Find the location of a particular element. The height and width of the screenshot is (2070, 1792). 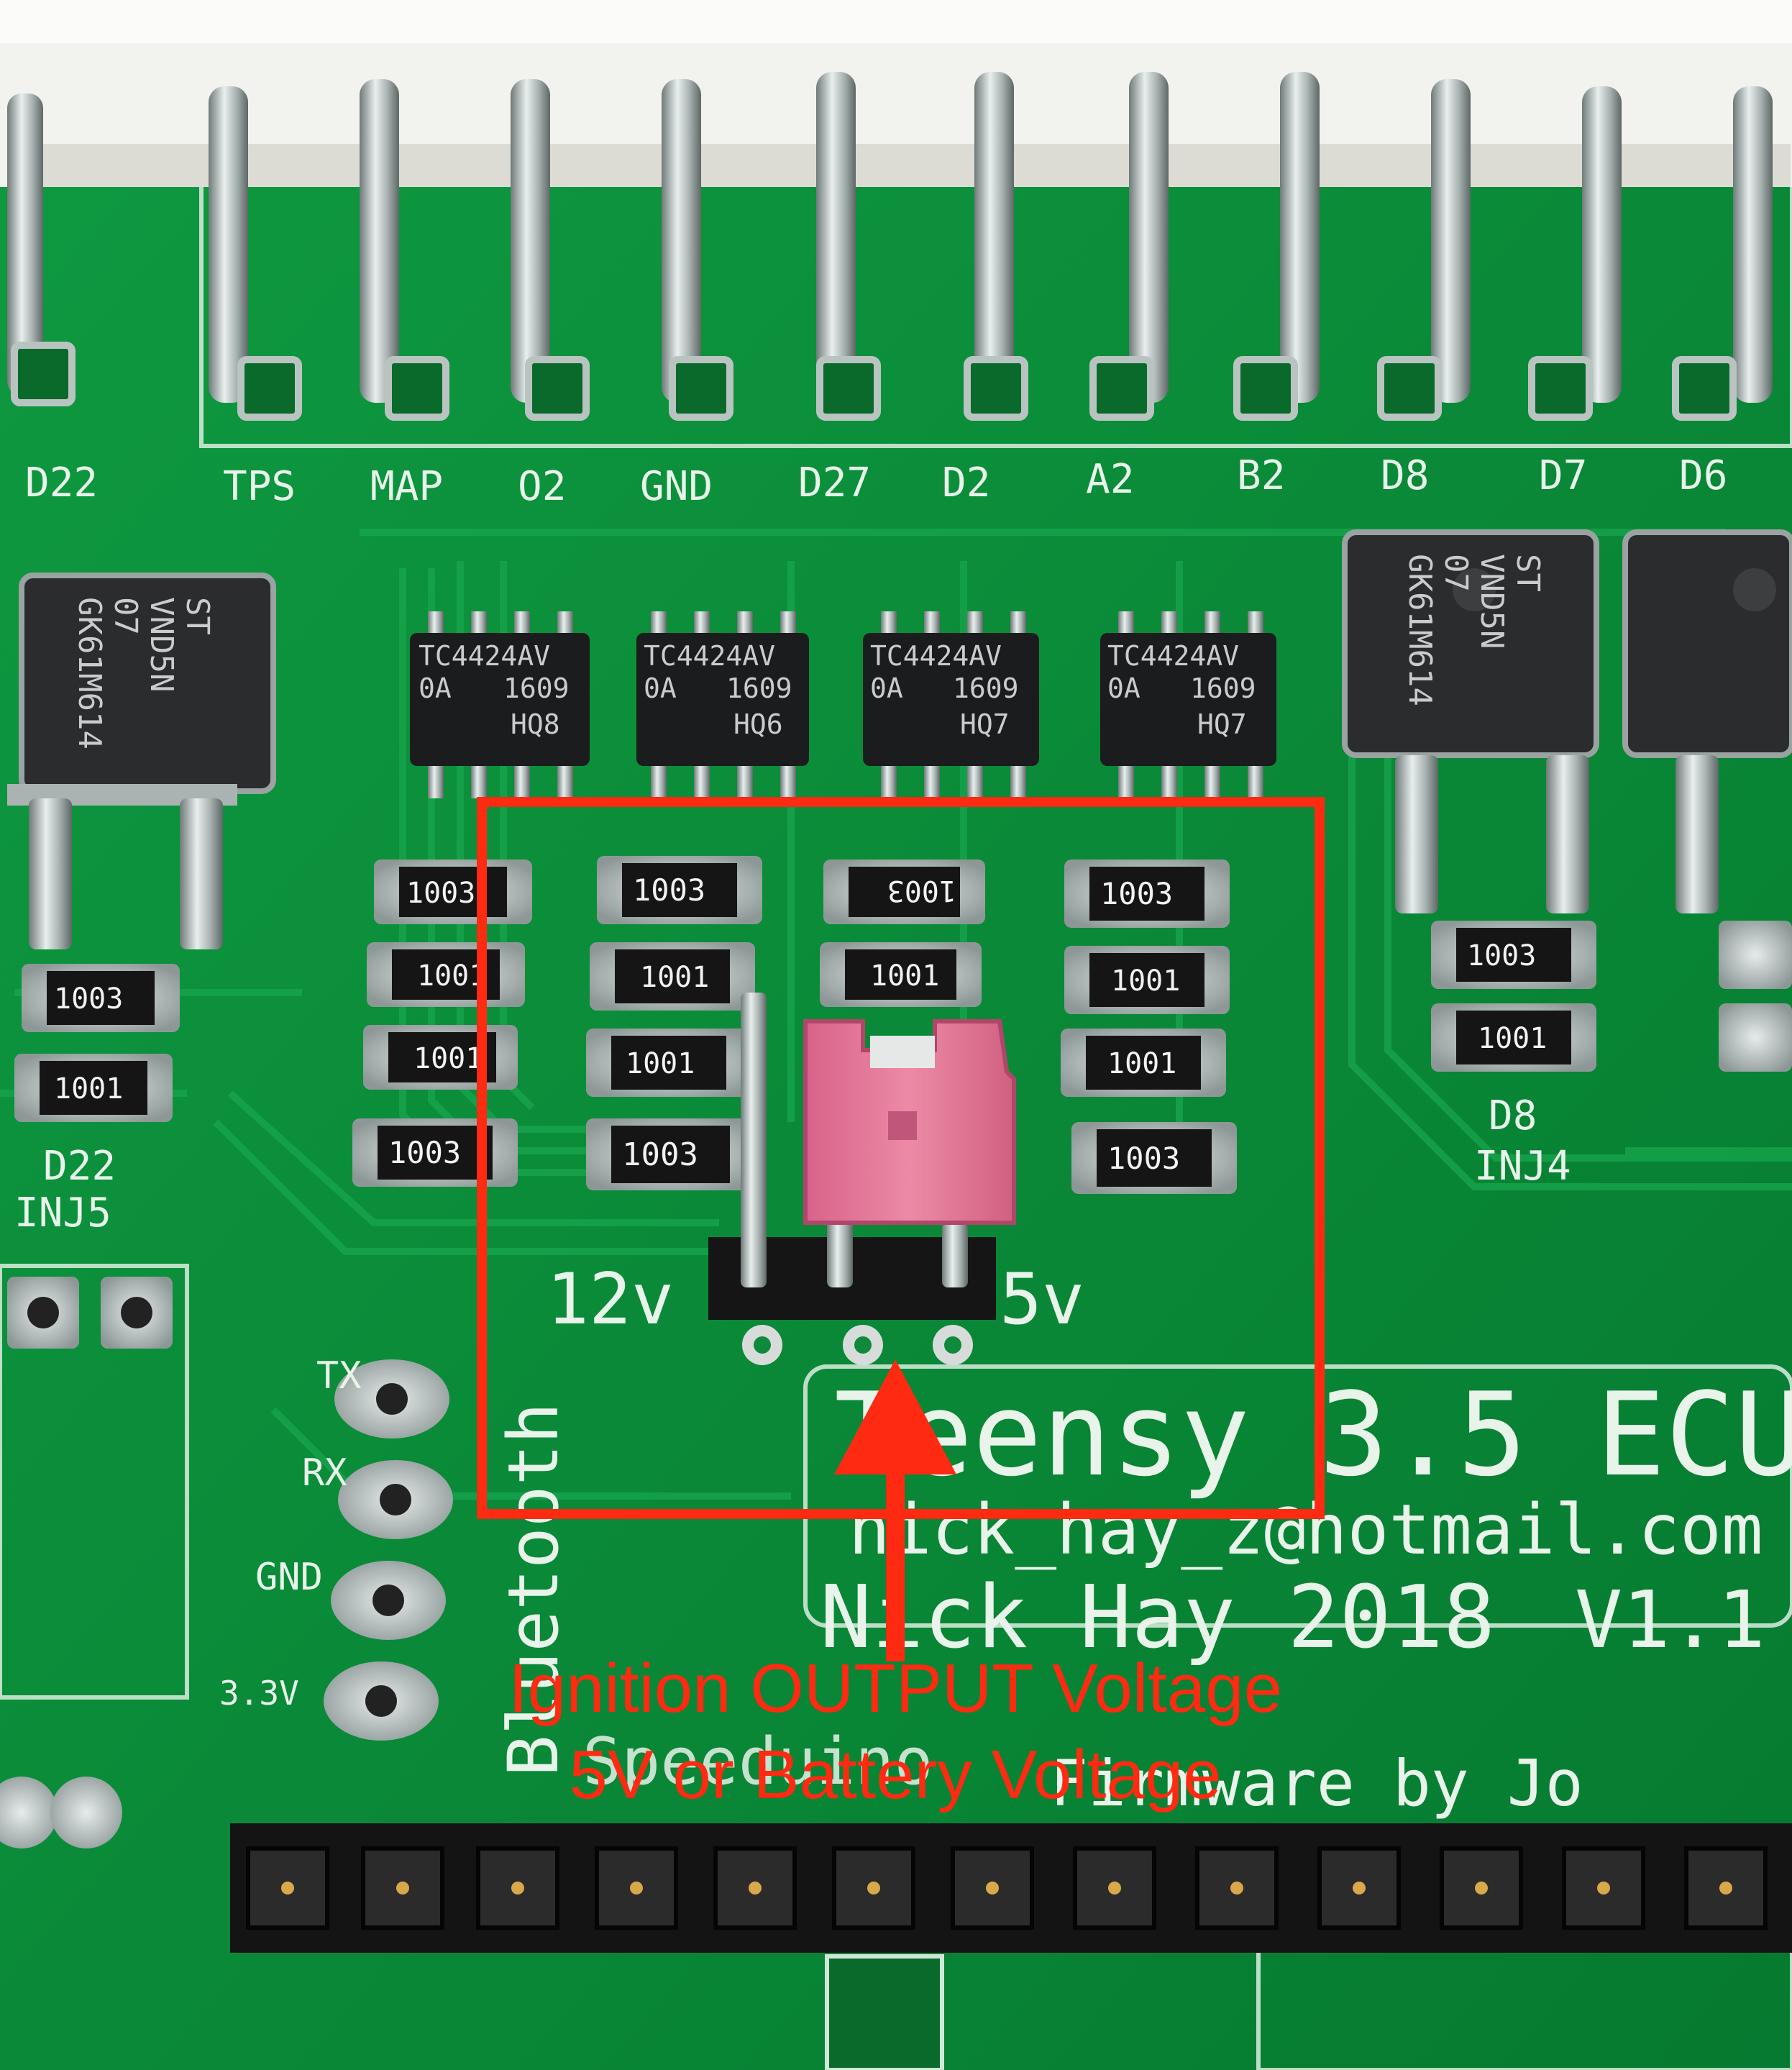

label-gnd: GND is located at coordinates (289, 1577).